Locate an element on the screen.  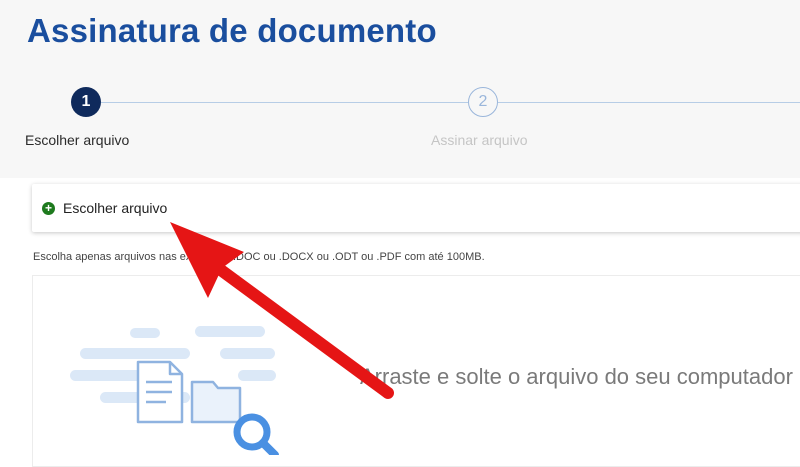
choose-file-label: Escolher arquivo is located at coordinates (115, 208).